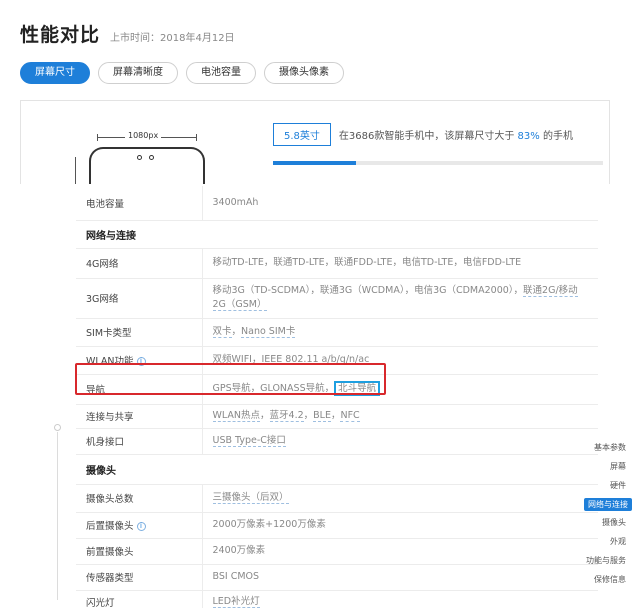 The image size is (640, 608). Describe the element at coordinates (399, 551) in the screenshot. I see `spec-value: 2400万像素` at that location.